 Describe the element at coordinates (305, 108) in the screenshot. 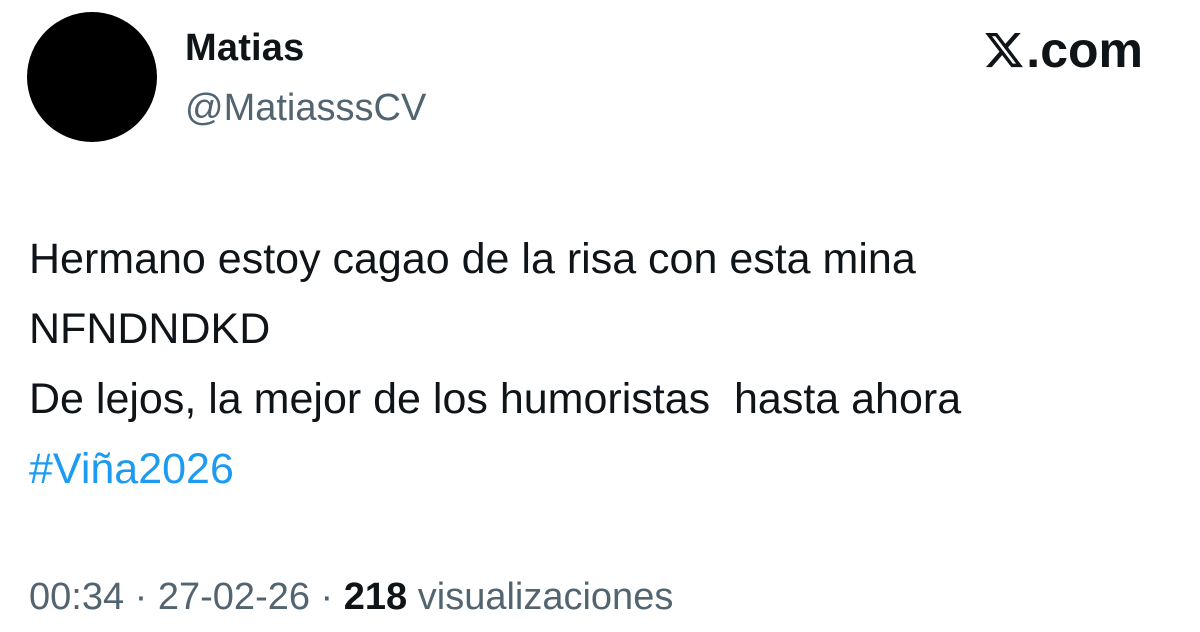

I see `user-handle: @MatiasssCV` at that location.